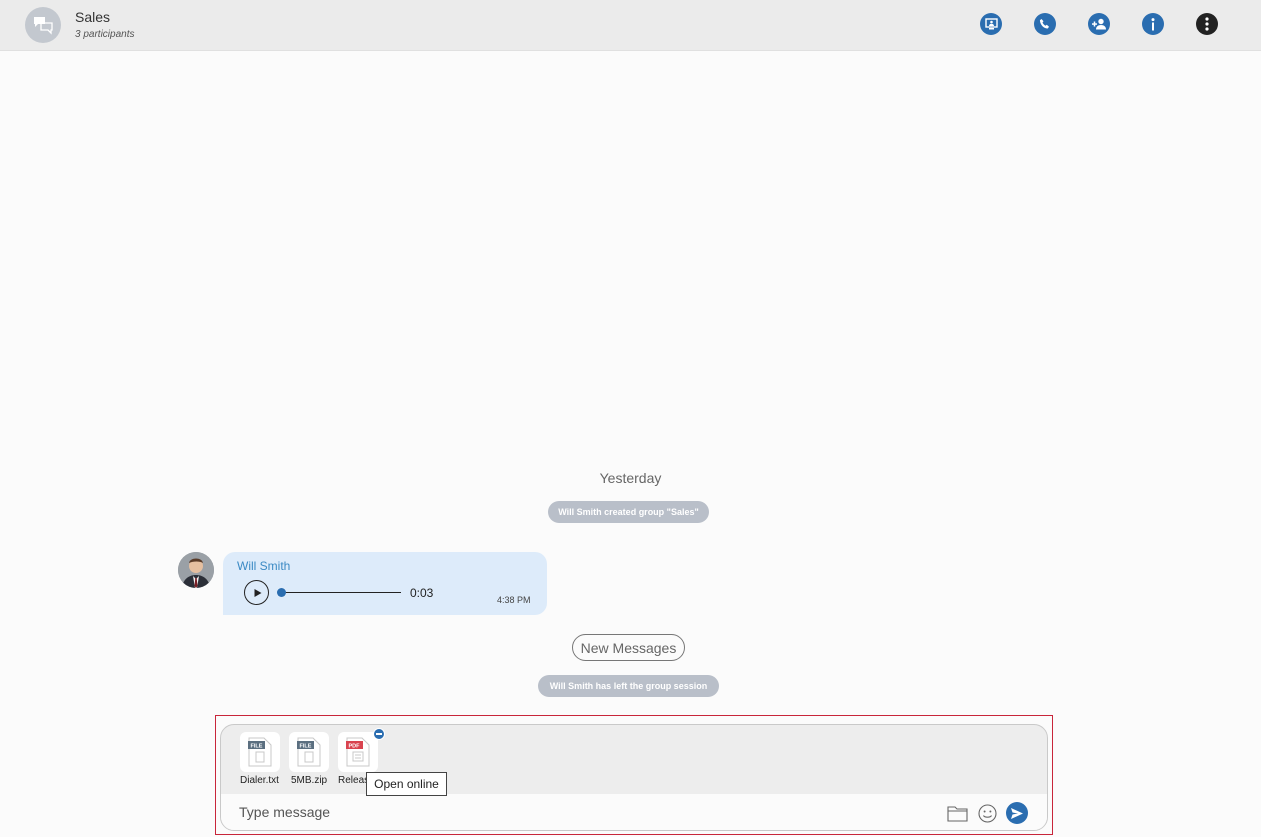  I want to click on phone-icon, so click(1044, 24).